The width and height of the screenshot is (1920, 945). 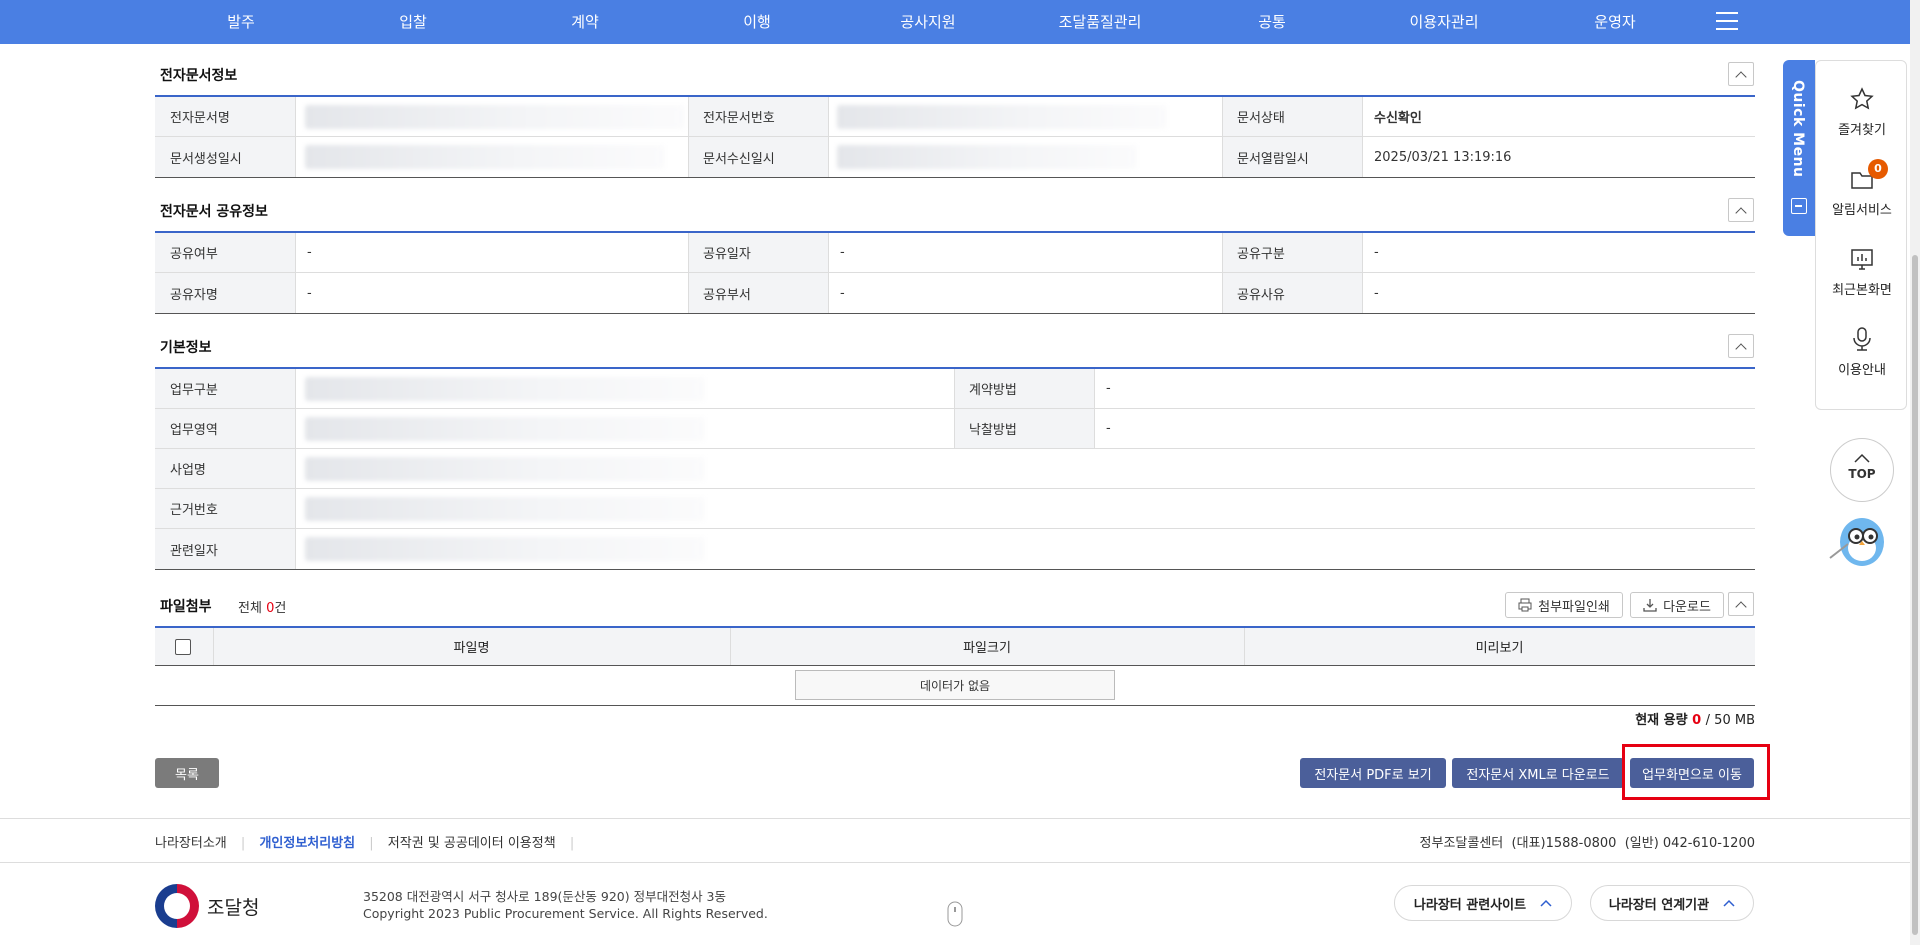 I want to click on download-button: 다운로드, so click(x=1677, y=605).